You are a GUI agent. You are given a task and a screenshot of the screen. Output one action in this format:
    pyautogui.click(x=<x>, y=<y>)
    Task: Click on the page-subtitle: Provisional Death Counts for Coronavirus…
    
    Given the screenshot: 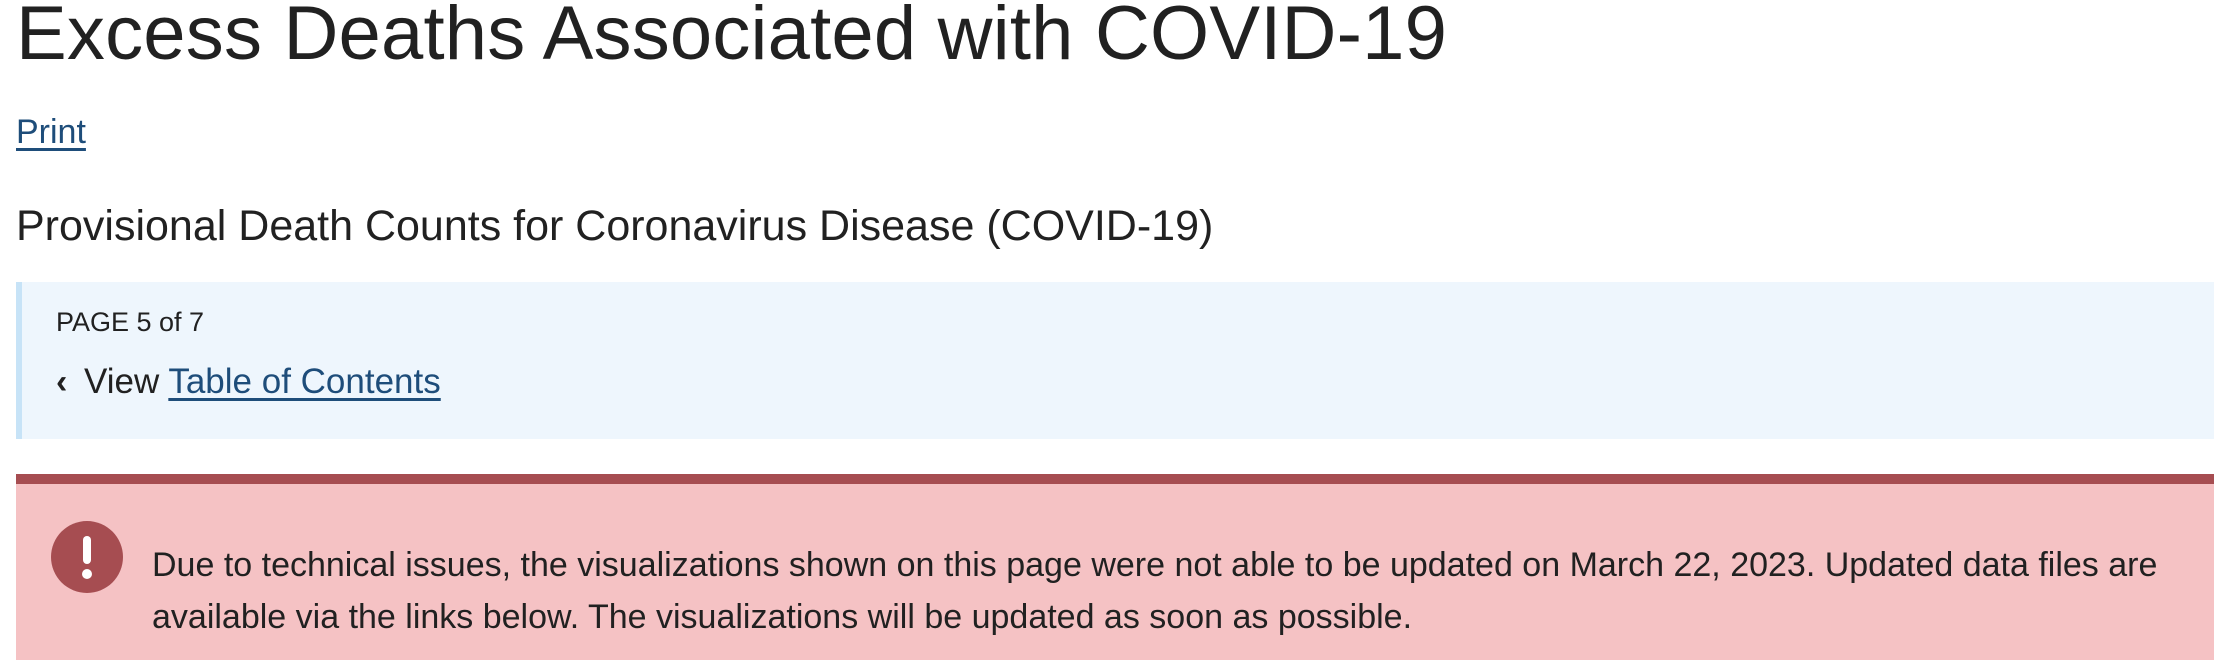 What is the action you would take?
    pyautogui.click(x=615, y=226)
    